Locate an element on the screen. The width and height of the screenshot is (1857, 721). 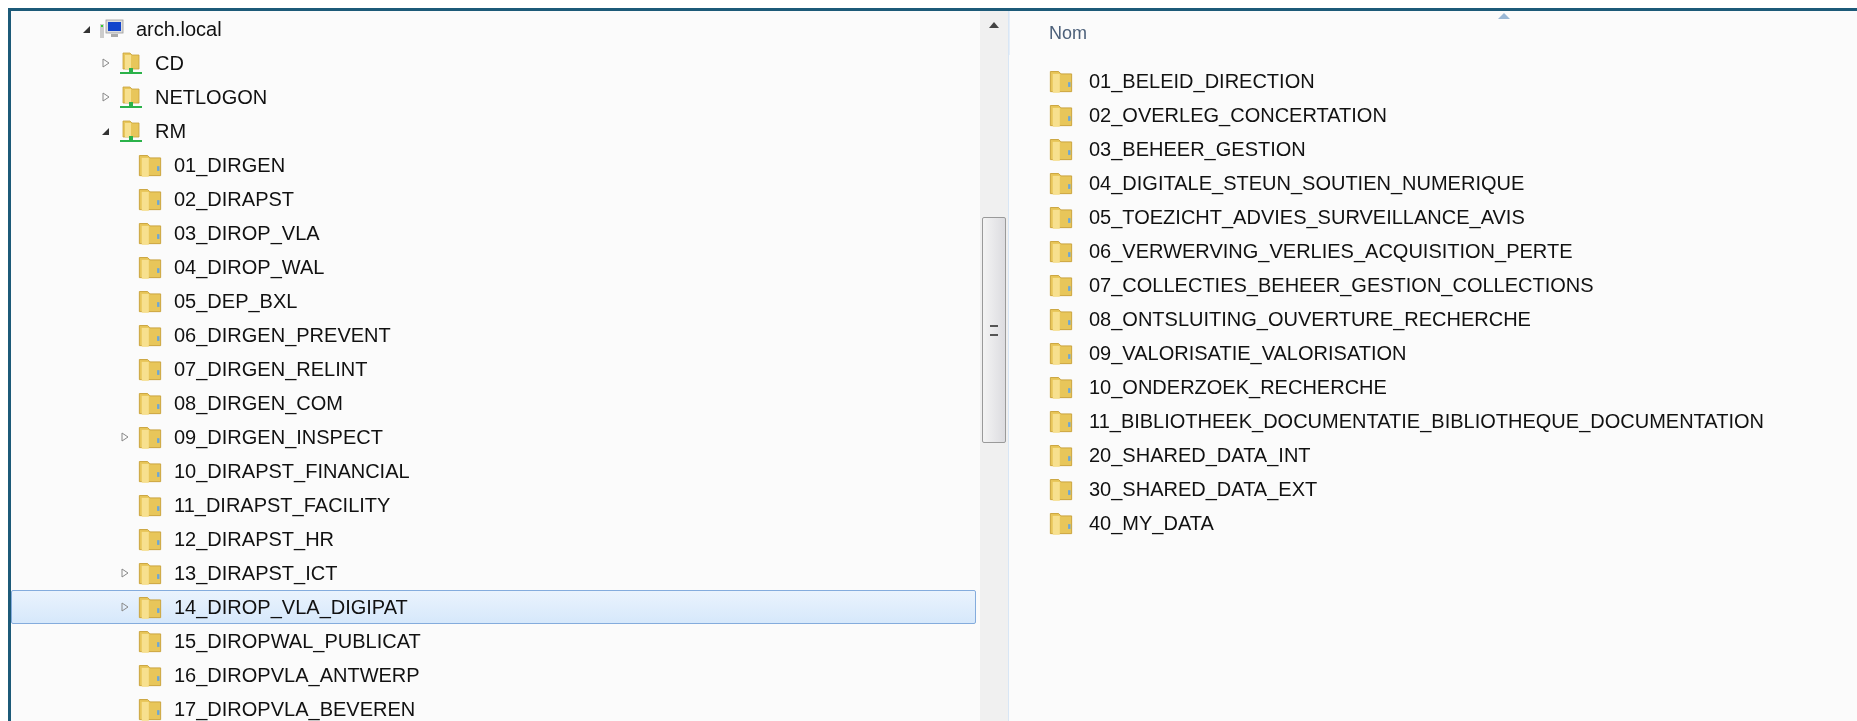
computer-icon is located at coordinates (112, 29).